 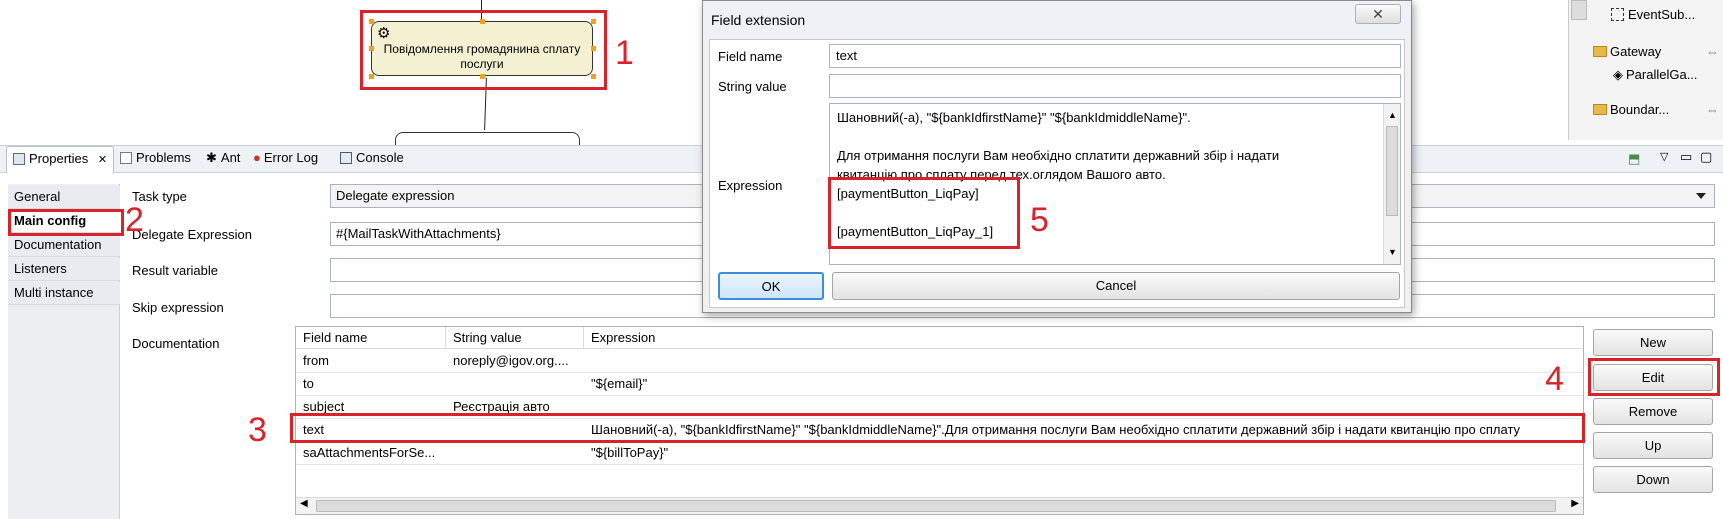 I want to click on column-header-expression: Expression, so click(x=1083, y=338).